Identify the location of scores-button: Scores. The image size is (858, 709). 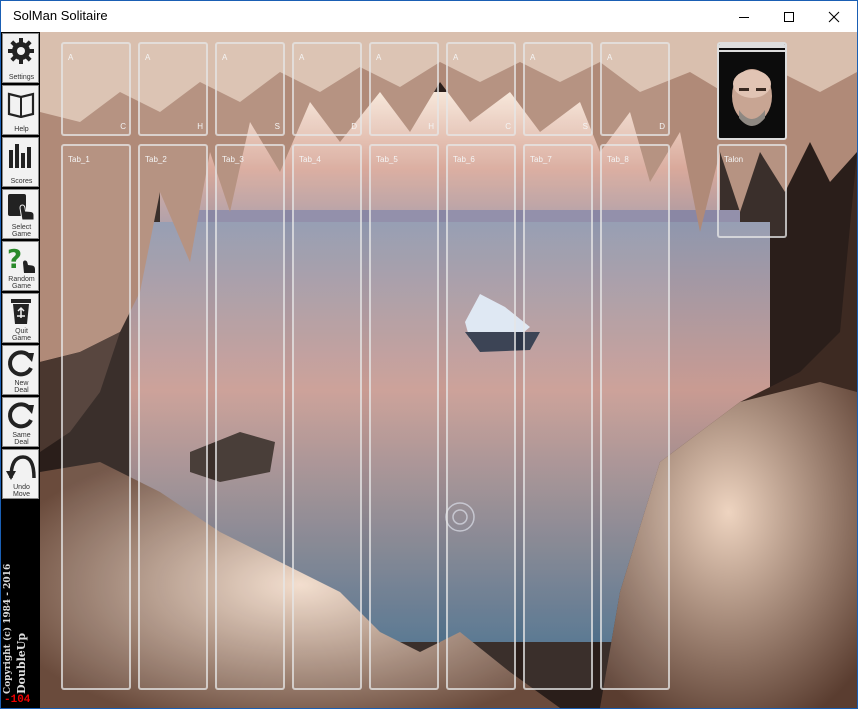
(20, 162).